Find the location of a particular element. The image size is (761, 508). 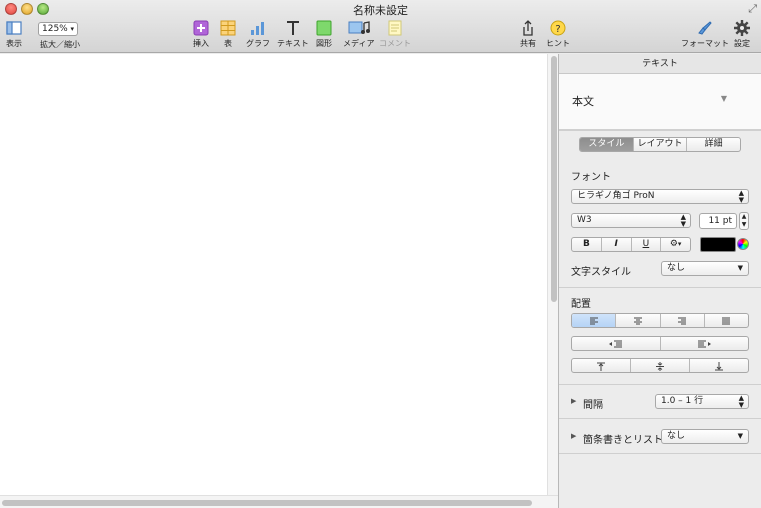

tips-label: ヒント is located at coordinates (558, 43).